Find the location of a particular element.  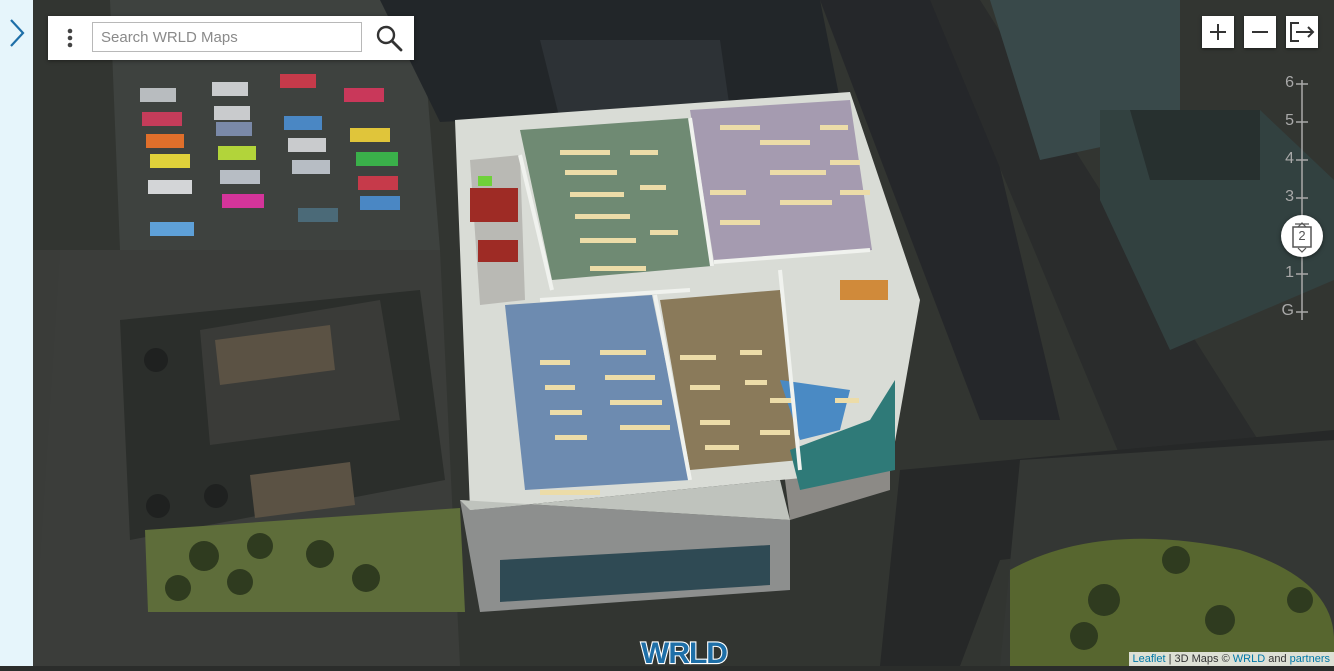

minus-icon is located at coordinates (1260, 32).